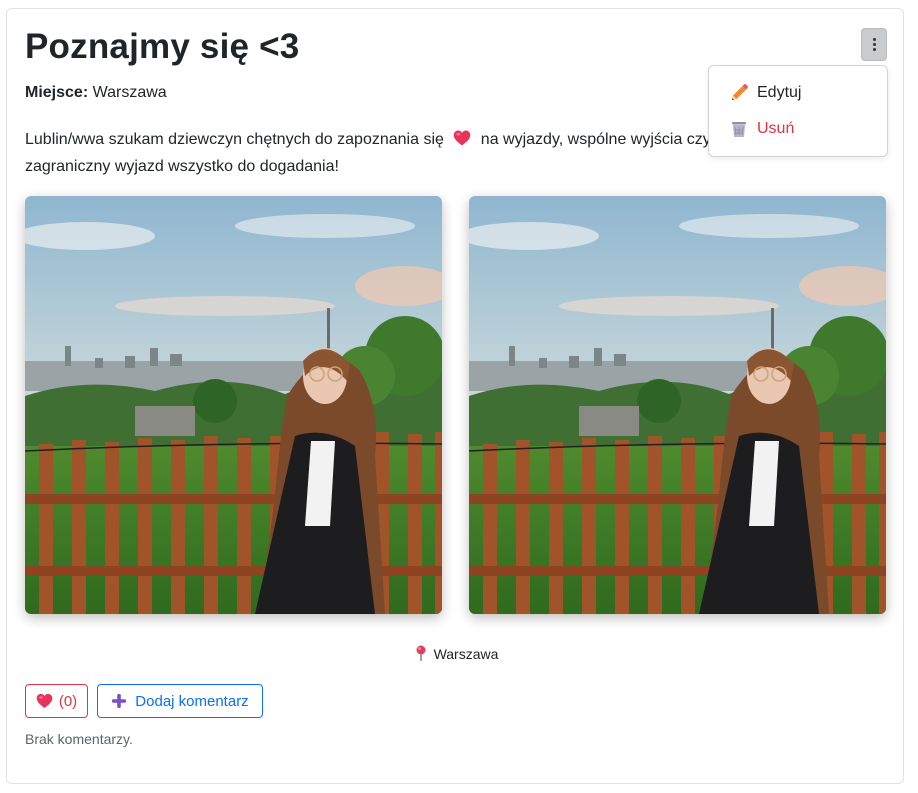 The height and width of the screenshot is (793, 918). I want to click on add-comment-button: Dodaj komentarz, so click(180, 701).